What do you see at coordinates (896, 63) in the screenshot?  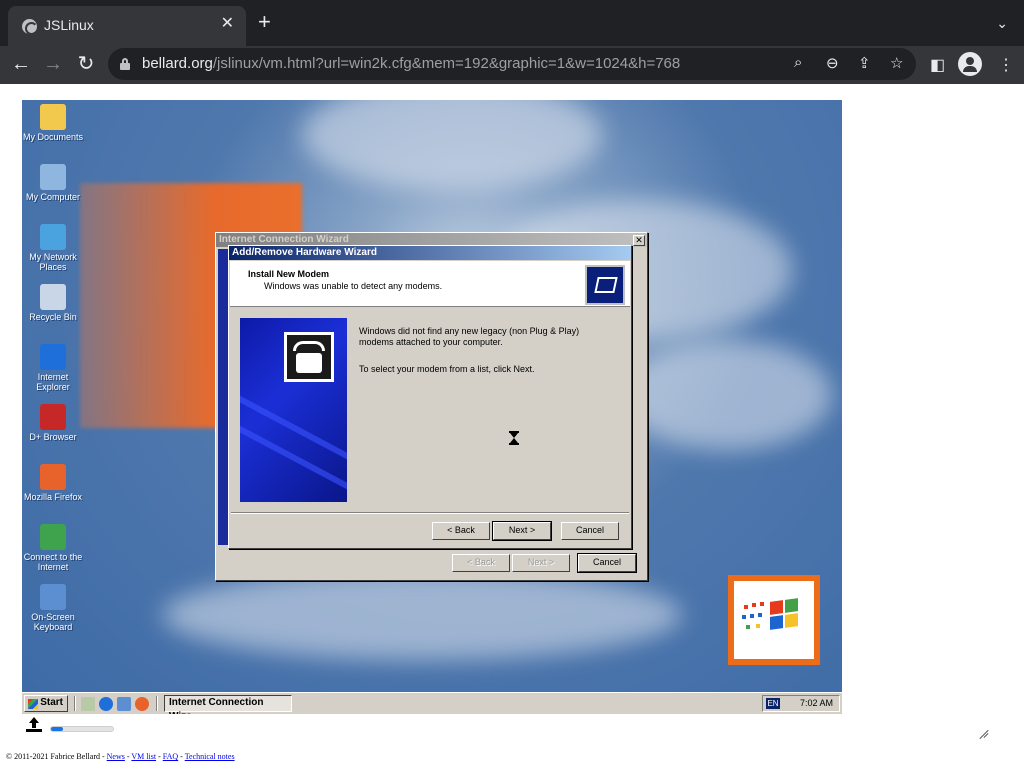 I see `bookmark-star-icon: ☆` at bounding box center [896, 63].